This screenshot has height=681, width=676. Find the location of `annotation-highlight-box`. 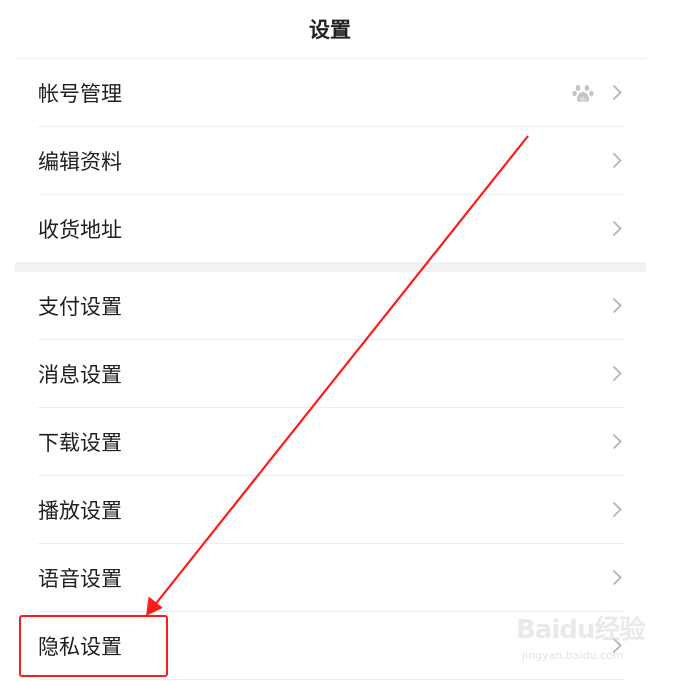

annotation-highlight-box is located at coordinates (93, 646).